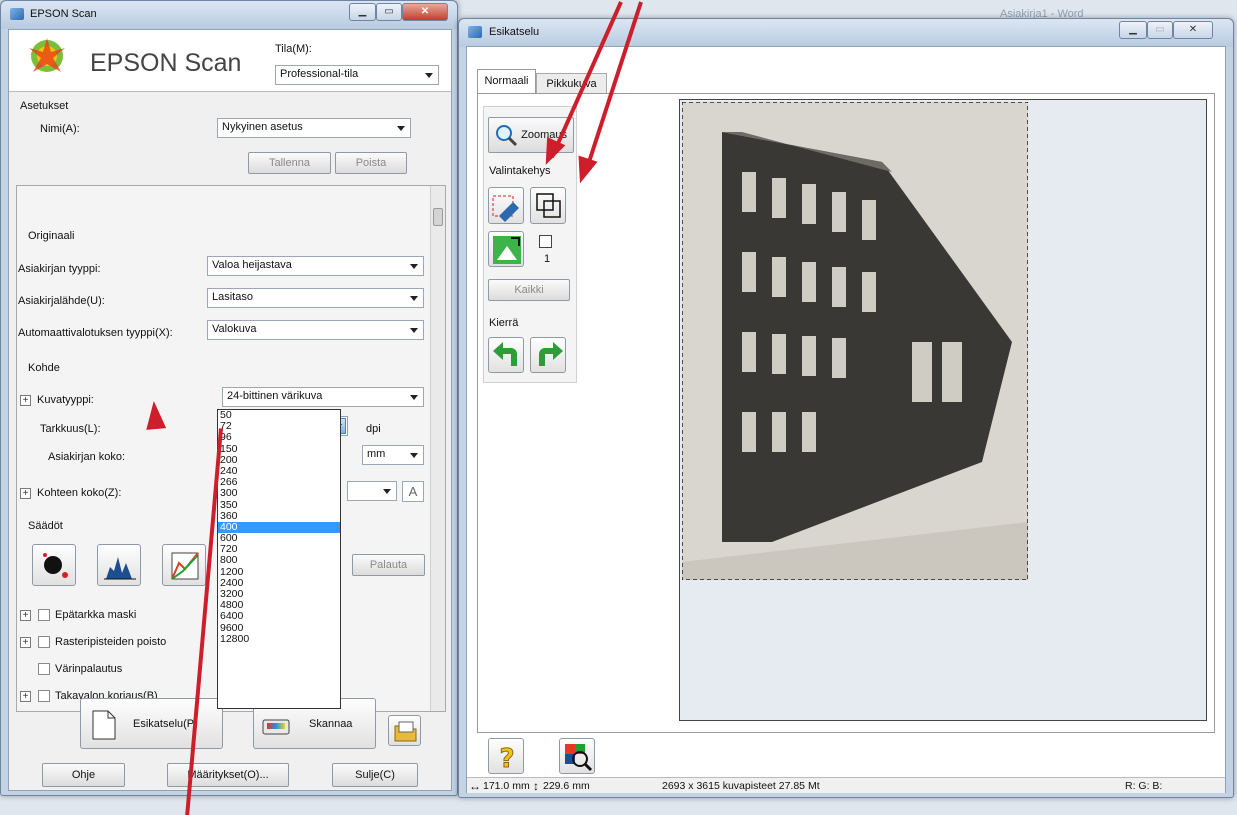 This screenshot has height=815, width=1237. Describe the element at coordinates (741, 786) in the screenshot. I see `status-pixels: 2693 x 3615 kuvapisteet 27.85 Mt` at that location.